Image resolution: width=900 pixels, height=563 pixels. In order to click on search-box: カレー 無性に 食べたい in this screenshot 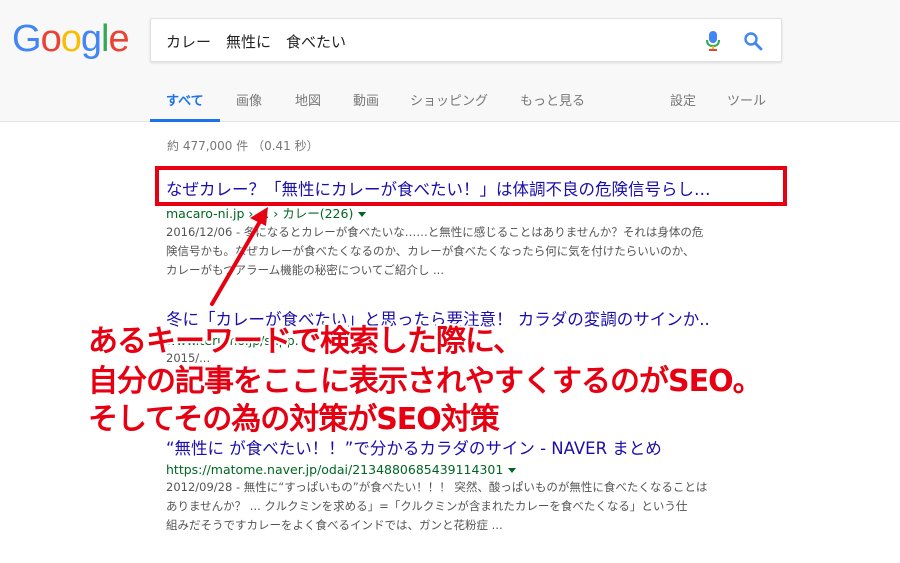, I will do `click(466, 40)`.